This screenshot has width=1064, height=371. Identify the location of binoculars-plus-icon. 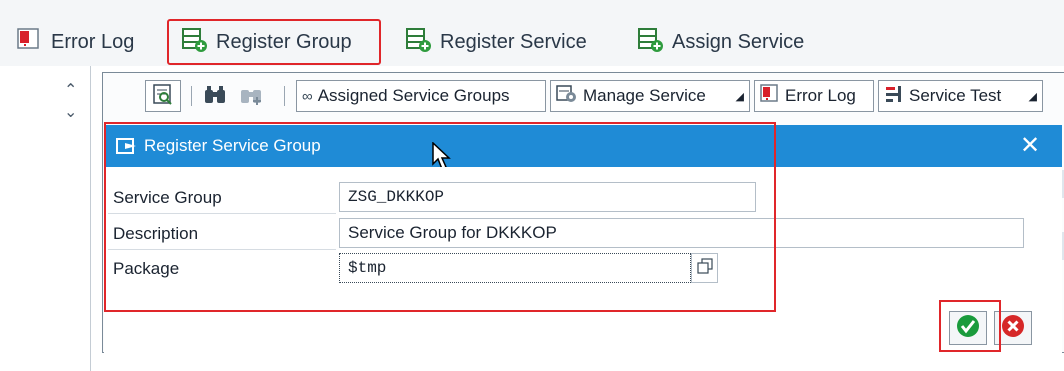
(251, 97).